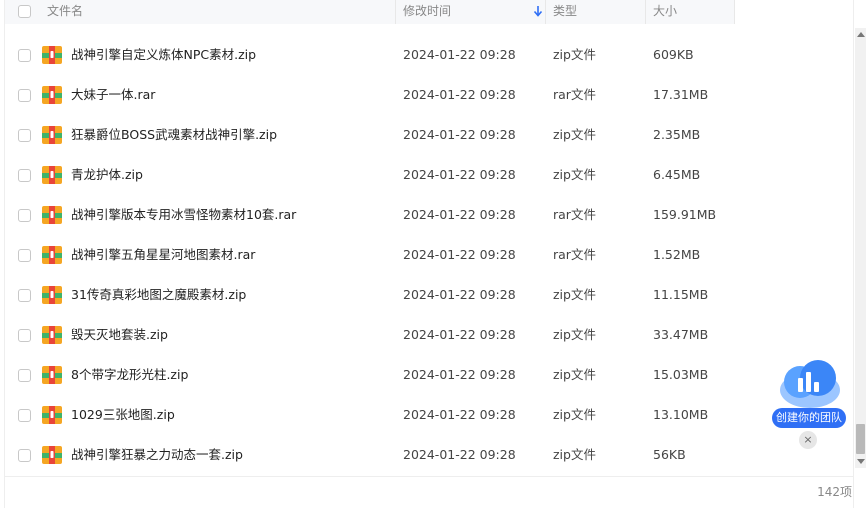  What do you see at coordinates (428, 476) in the screenshot?
I see `footer-divider` at bounding box center [428, 476].